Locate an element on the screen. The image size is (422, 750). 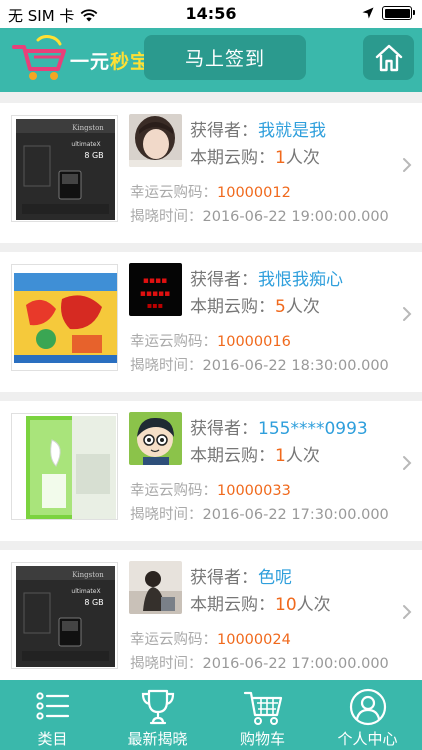
signin-button: 马上签到 is located at coordinates (225, 57).